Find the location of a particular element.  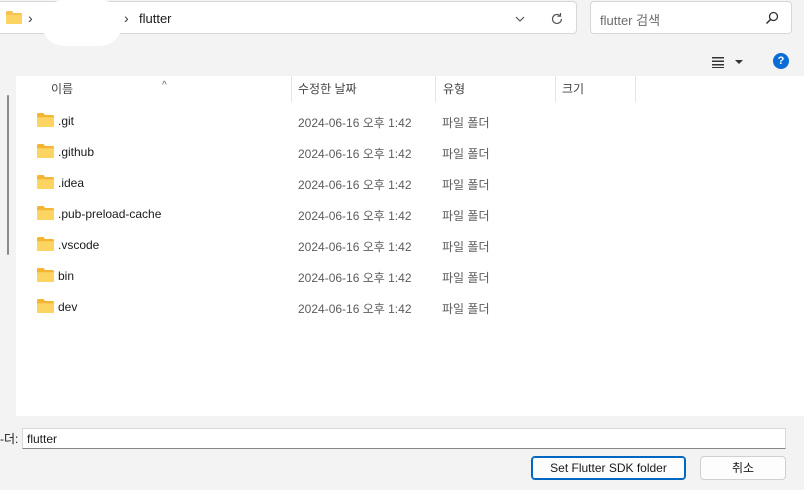

file-row: .idea 2024-06-16 오후 1:42 파일 폴더 is located at coordinates (410, 183).